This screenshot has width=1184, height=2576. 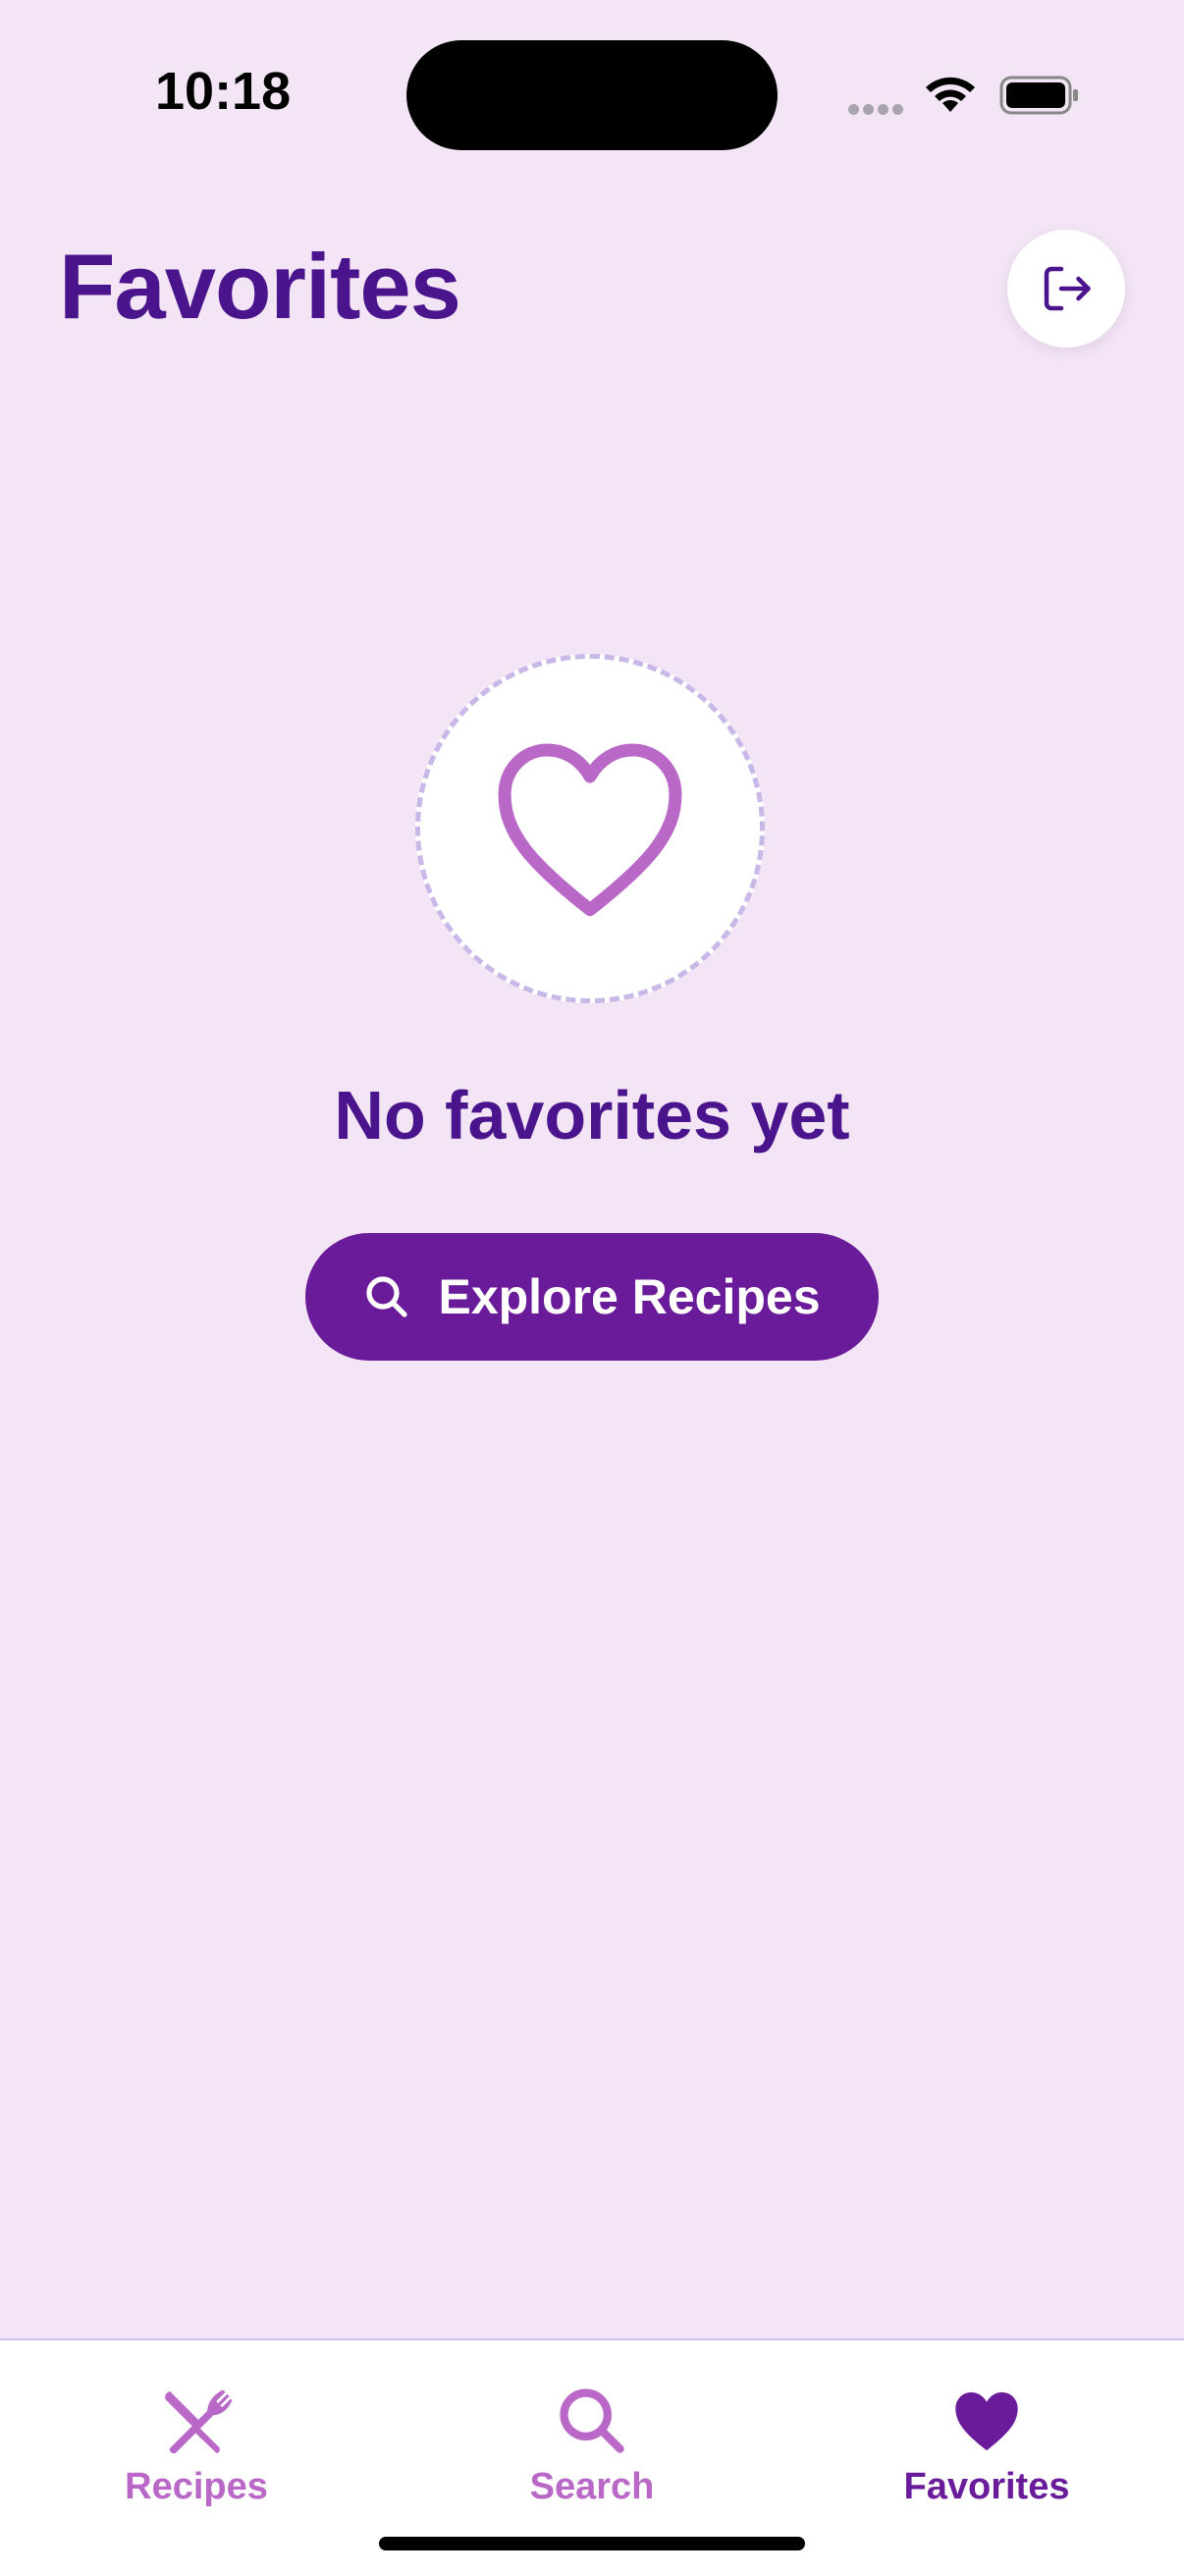 I want to click on status-bar: 10:18, so click(x=592, y=93).